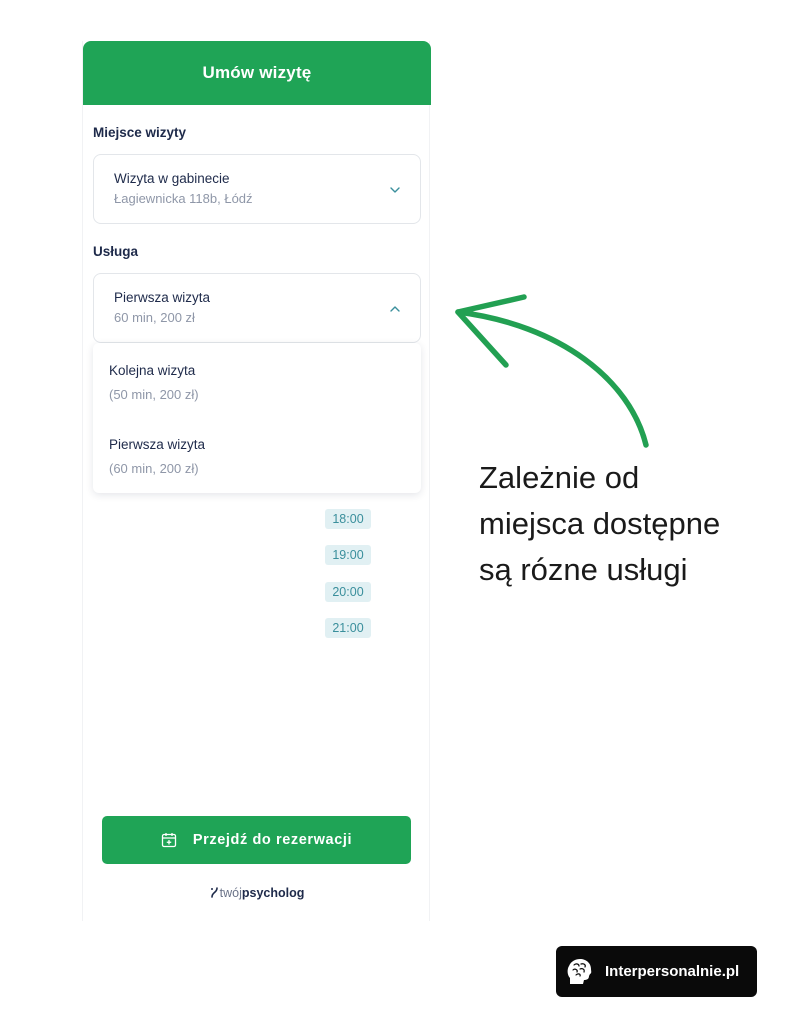 The image size is (788, 1024). I want to click on widget-title: Umów wizytę, so click(257, 72).